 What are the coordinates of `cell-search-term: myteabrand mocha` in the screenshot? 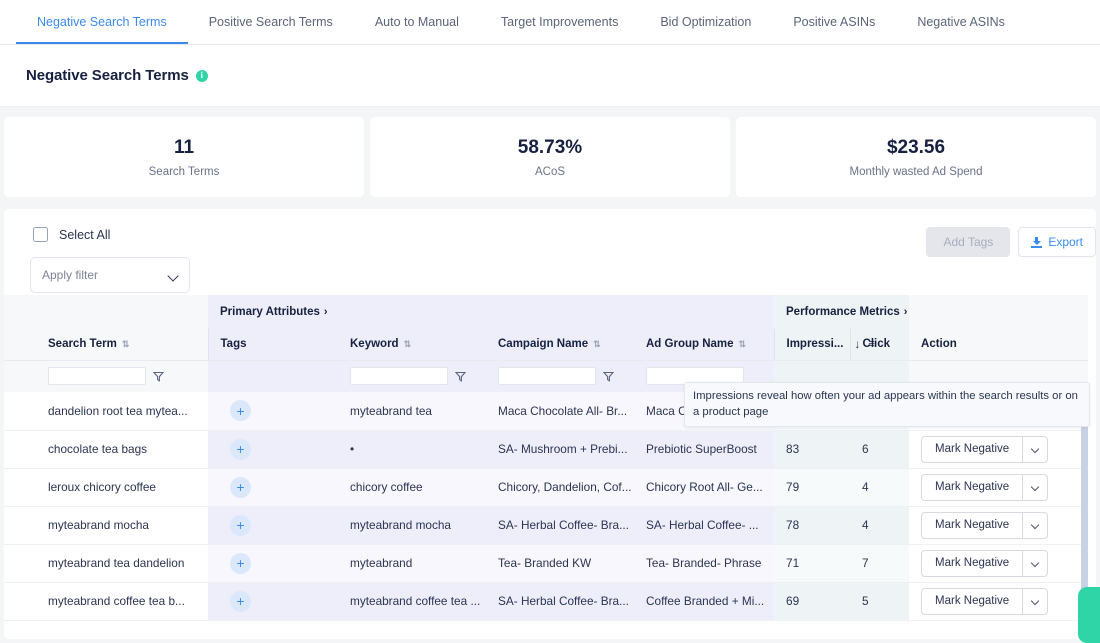 It's located at (122, 525).